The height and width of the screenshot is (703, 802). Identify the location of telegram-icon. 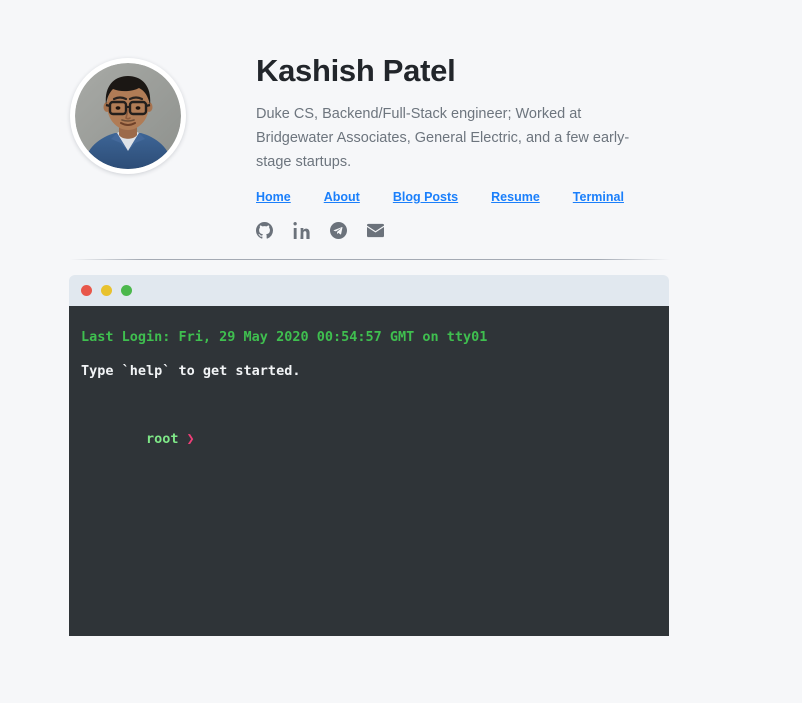
(338, 231).